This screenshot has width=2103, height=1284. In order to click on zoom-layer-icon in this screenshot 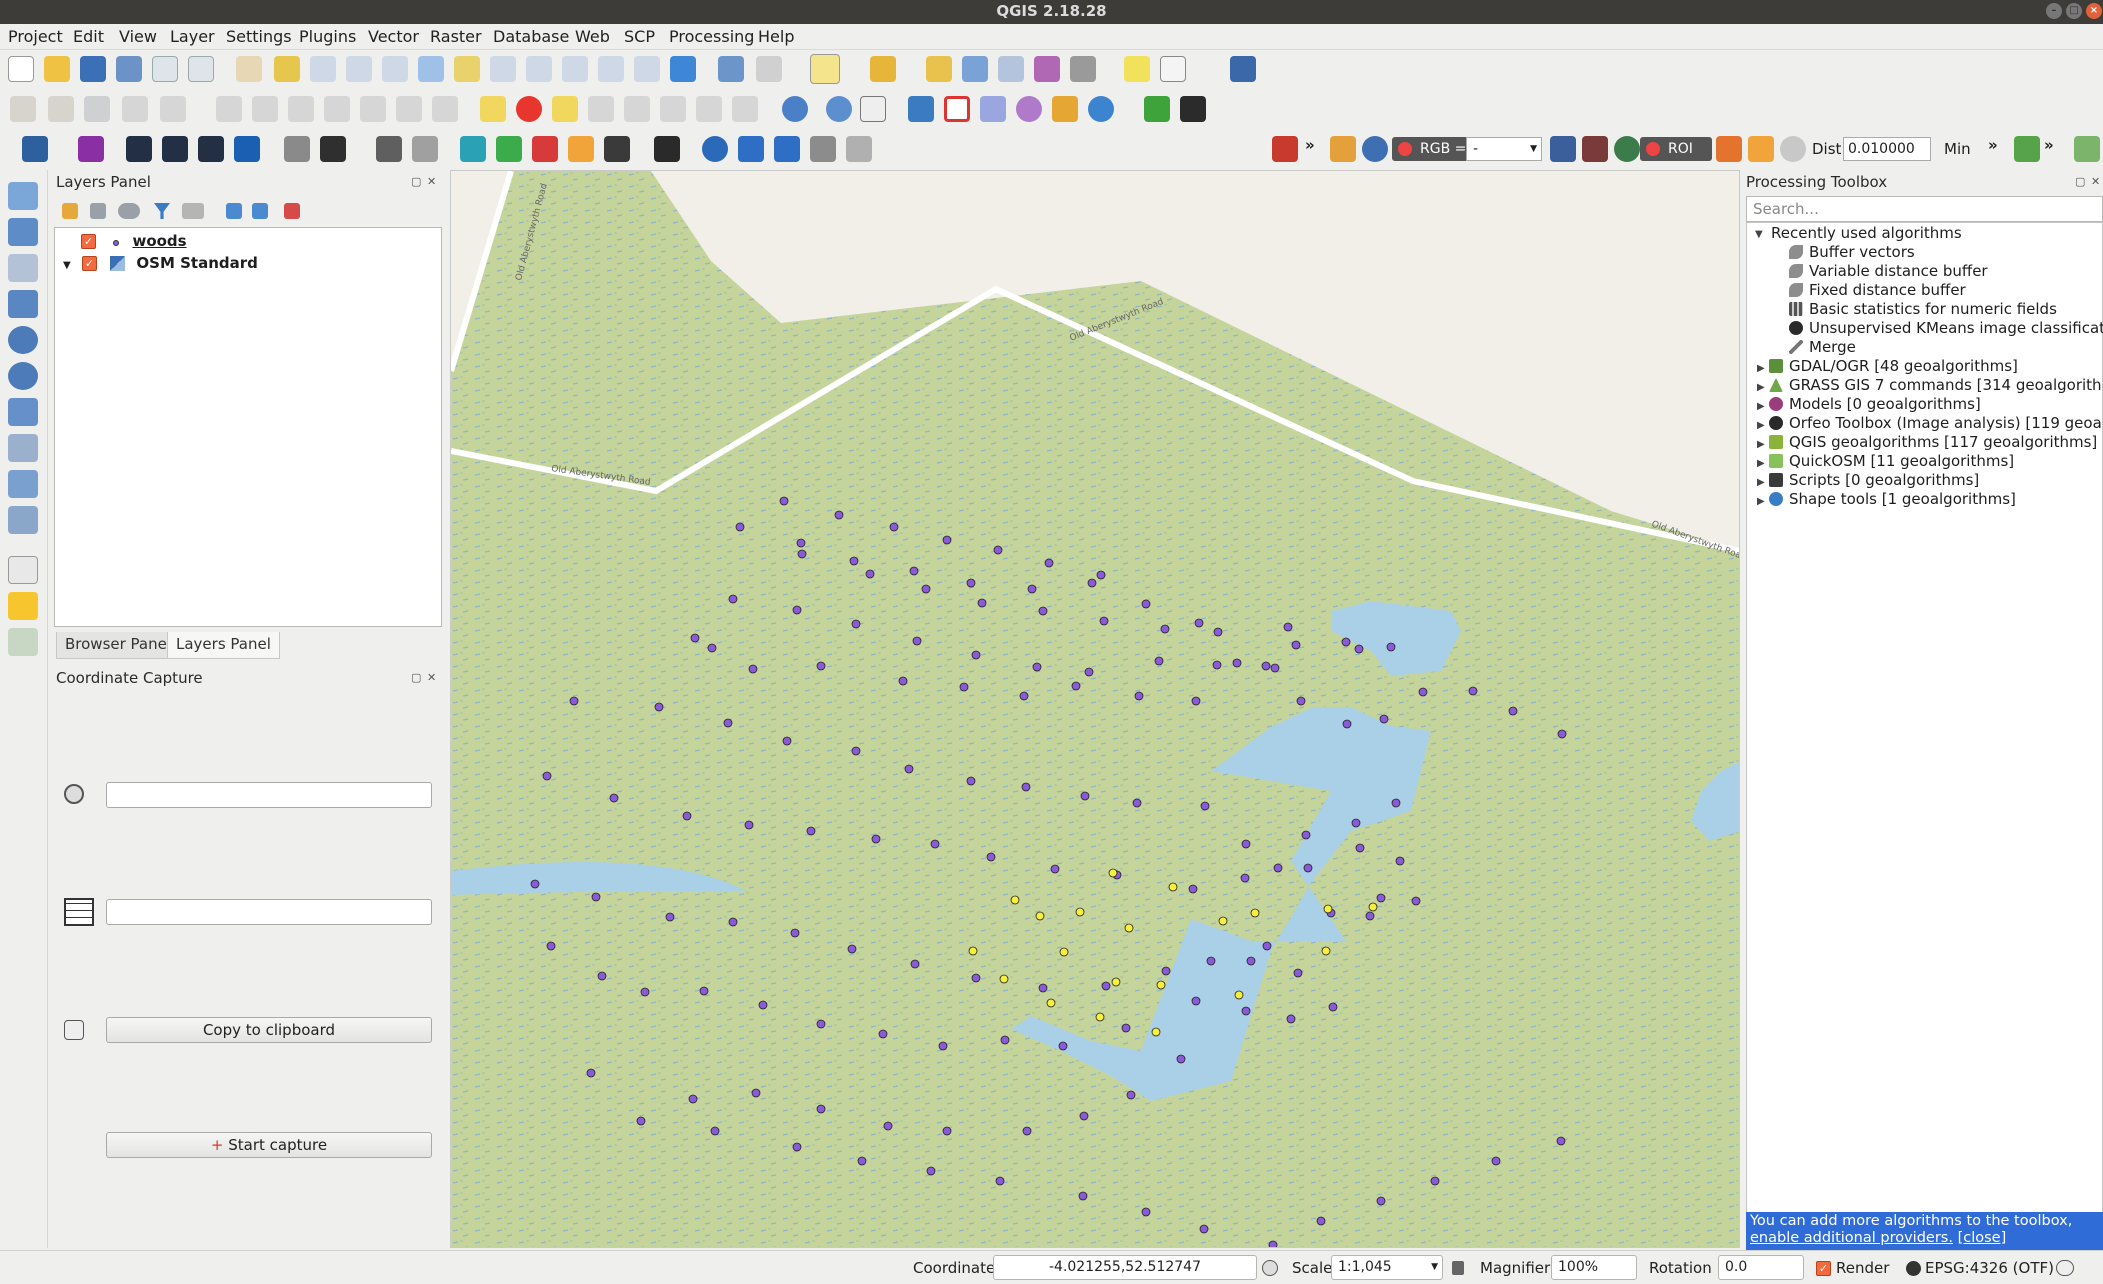, I will do `click(503, 69)`.